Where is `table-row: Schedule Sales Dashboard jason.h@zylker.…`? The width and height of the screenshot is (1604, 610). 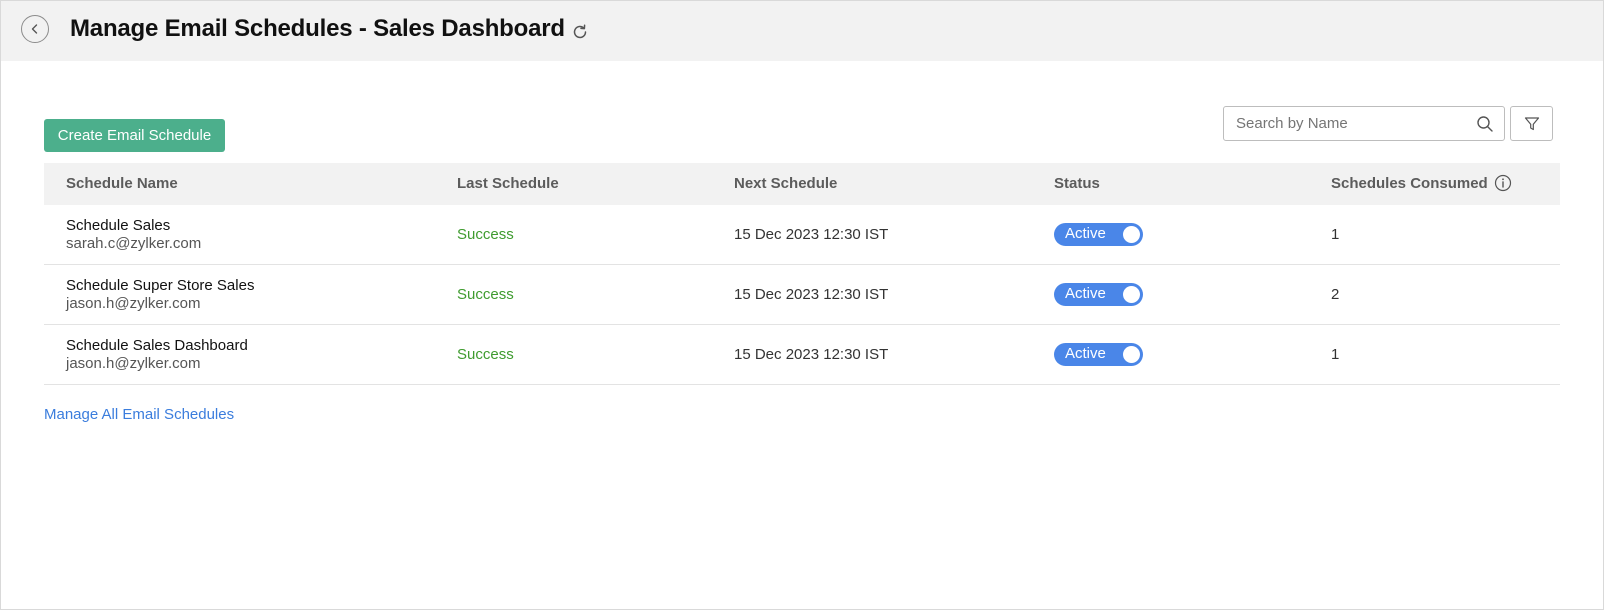 table-row: Schedule Sales Dashboard jason.h@zylker.… is located at coordinates (802, 355).